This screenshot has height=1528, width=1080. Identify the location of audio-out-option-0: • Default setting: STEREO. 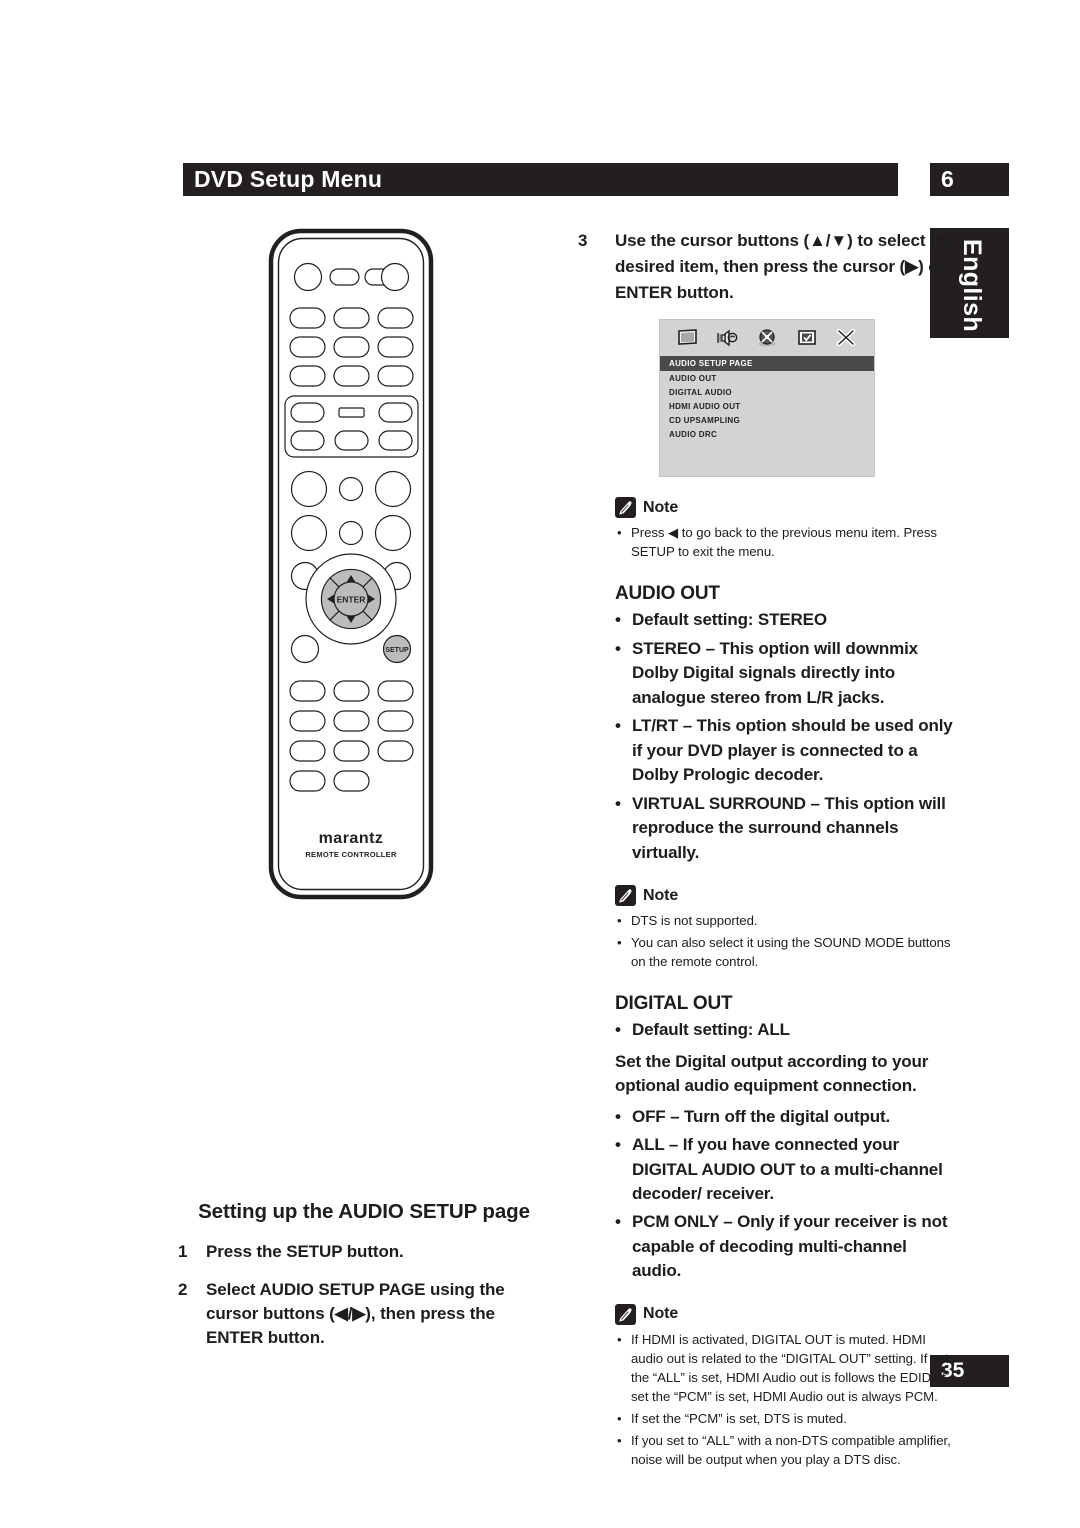
(787, 620).